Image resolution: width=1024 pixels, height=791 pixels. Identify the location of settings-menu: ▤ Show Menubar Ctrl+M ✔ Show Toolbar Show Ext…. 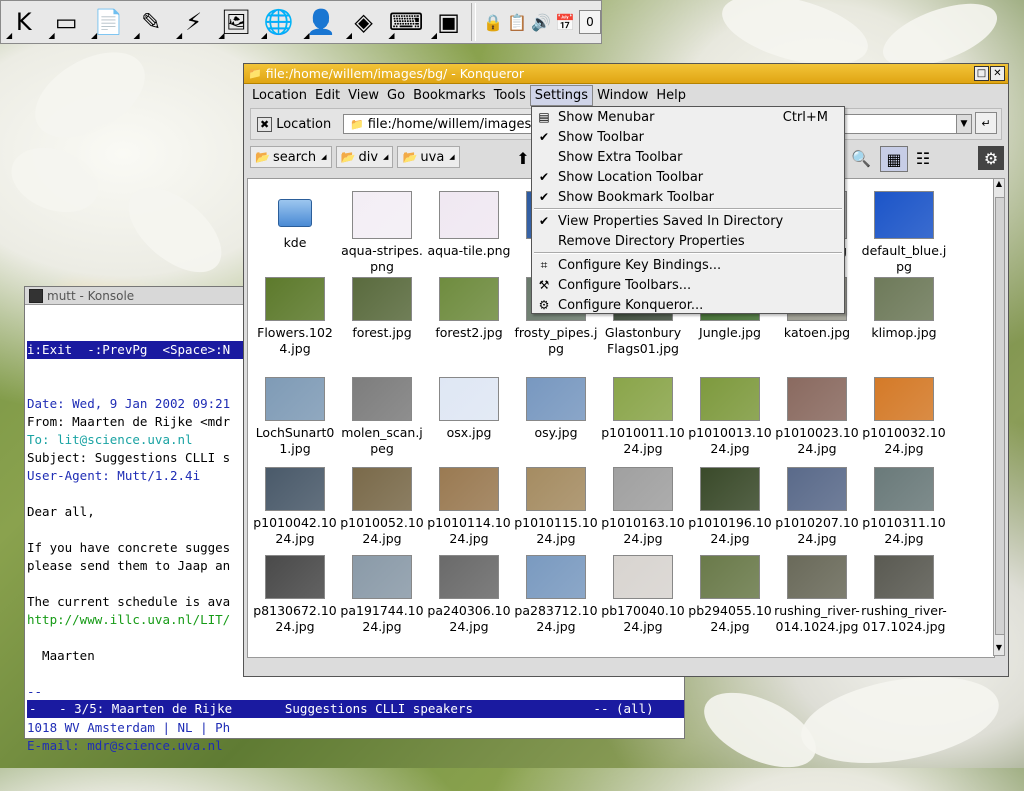
(688, 210).